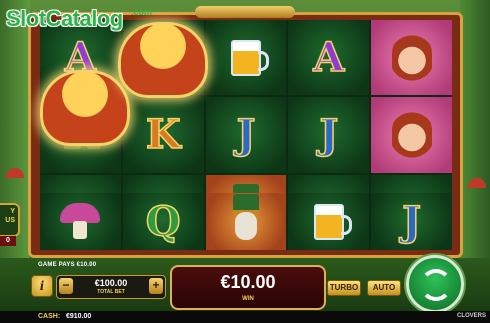 This screenshot has width=490, height=323. I want to click on reel-cell: K, so click(163, 135).